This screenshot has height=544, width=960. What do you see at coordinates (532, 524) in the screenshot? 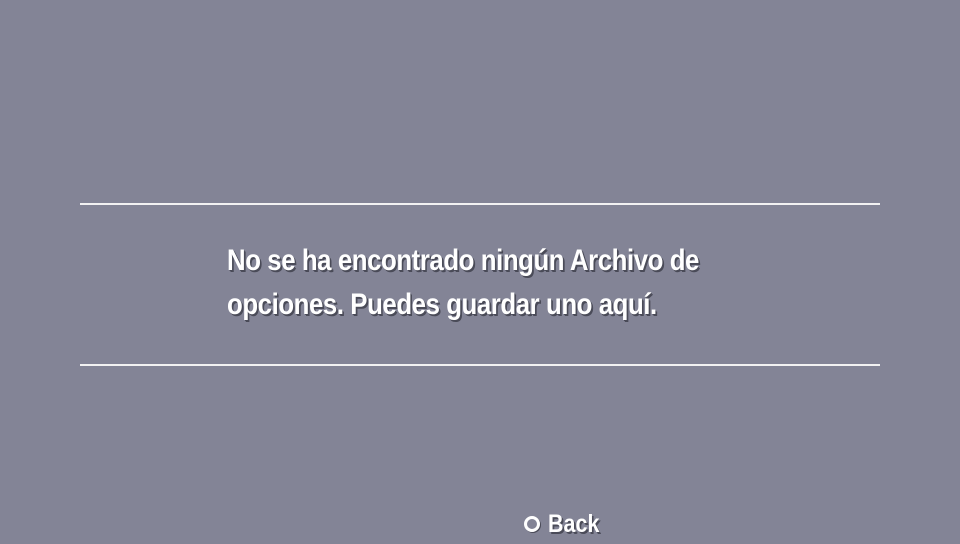
I see `circle-button-icon` at bounding box center [532, 524].